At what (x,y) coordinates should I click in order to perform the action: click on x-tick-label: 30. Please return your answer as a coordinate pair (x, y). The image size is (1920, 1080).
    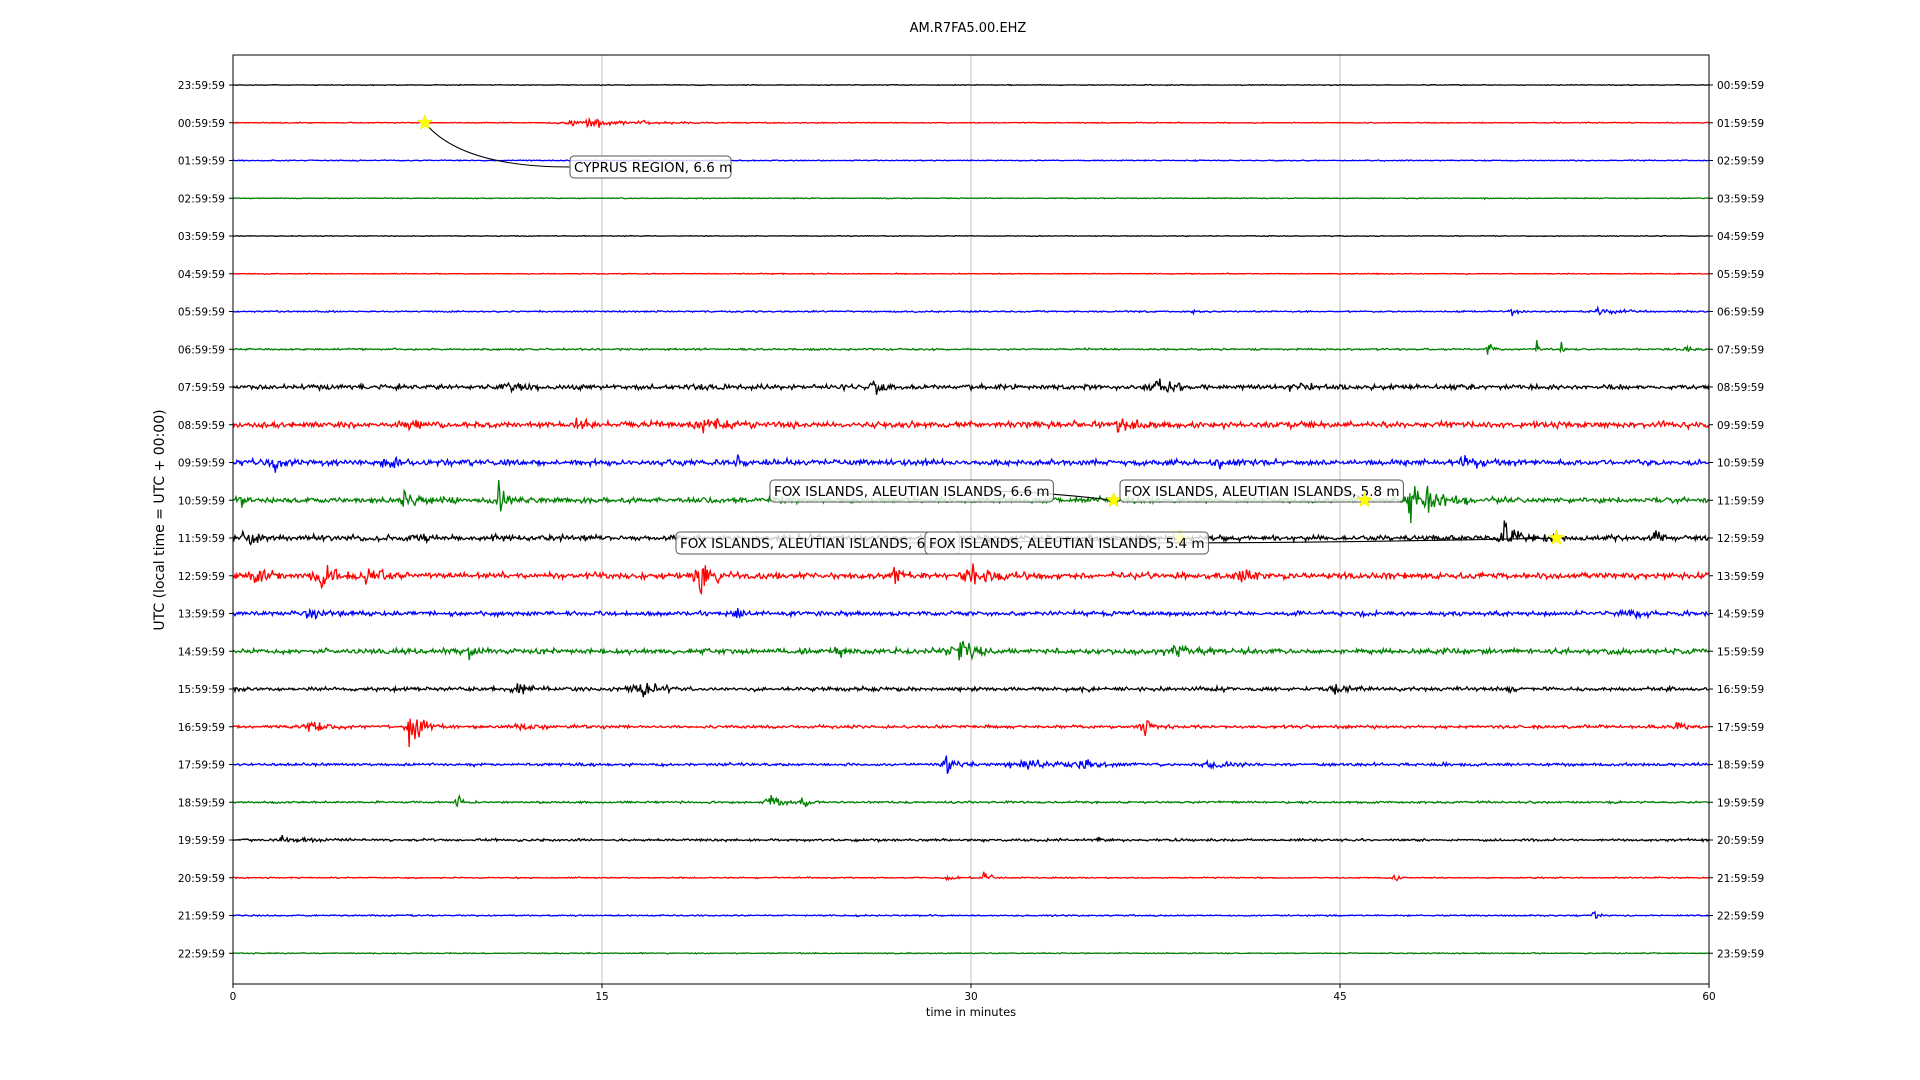
    Looking at the image, I should click on (970, 997).